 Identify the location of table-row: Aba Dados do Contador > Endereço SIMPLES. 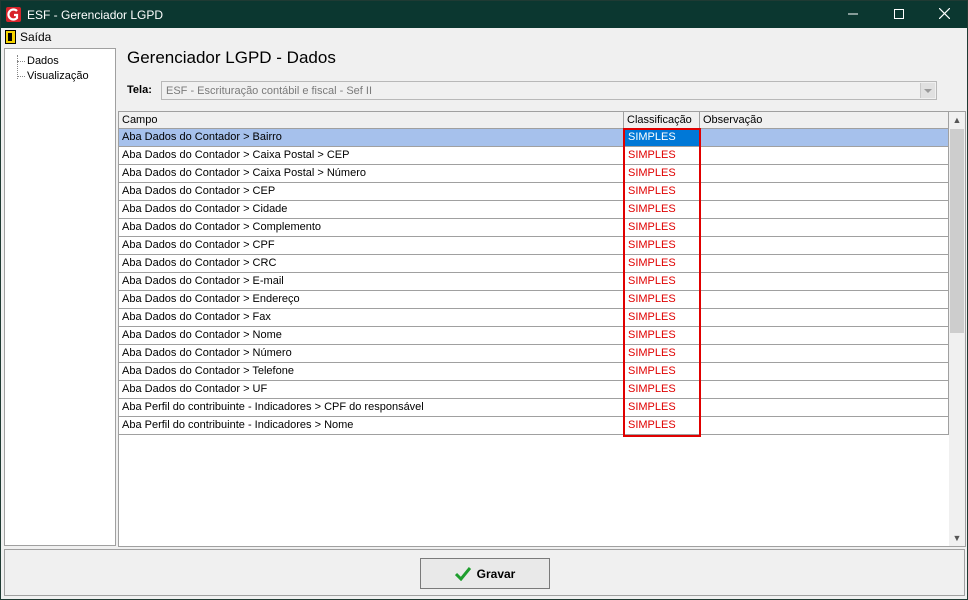
(534, 300).